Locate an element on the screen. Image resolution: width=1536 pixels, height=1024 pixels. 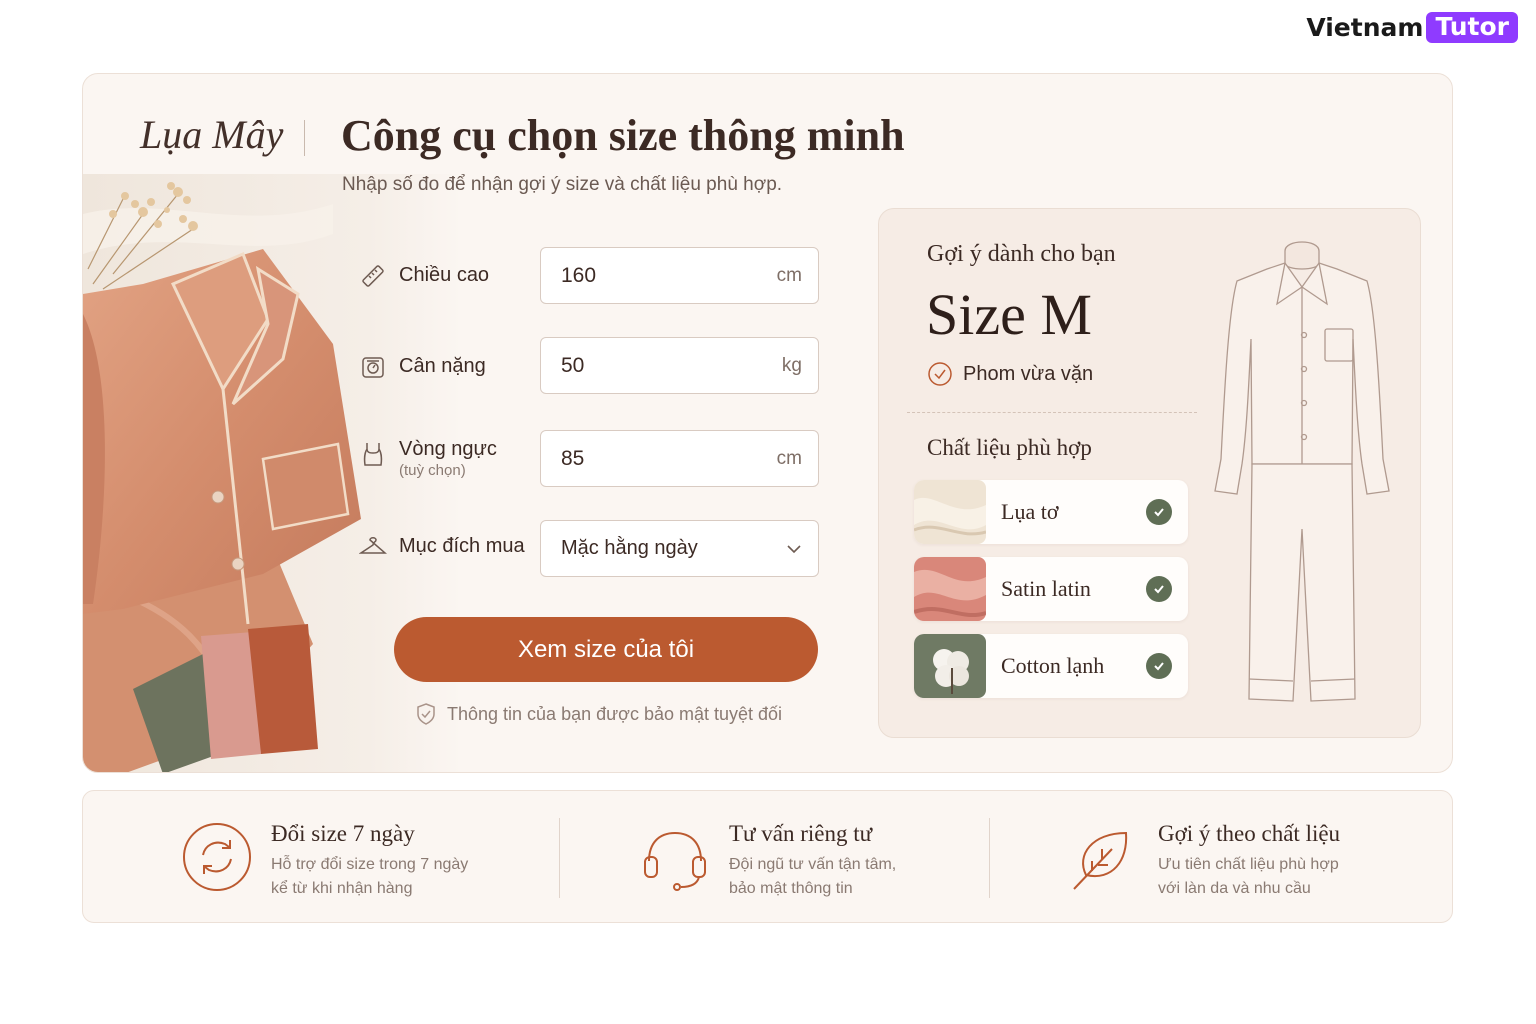
material-item-satin-latin: Satin latin is located at coordinates (1051, 589).